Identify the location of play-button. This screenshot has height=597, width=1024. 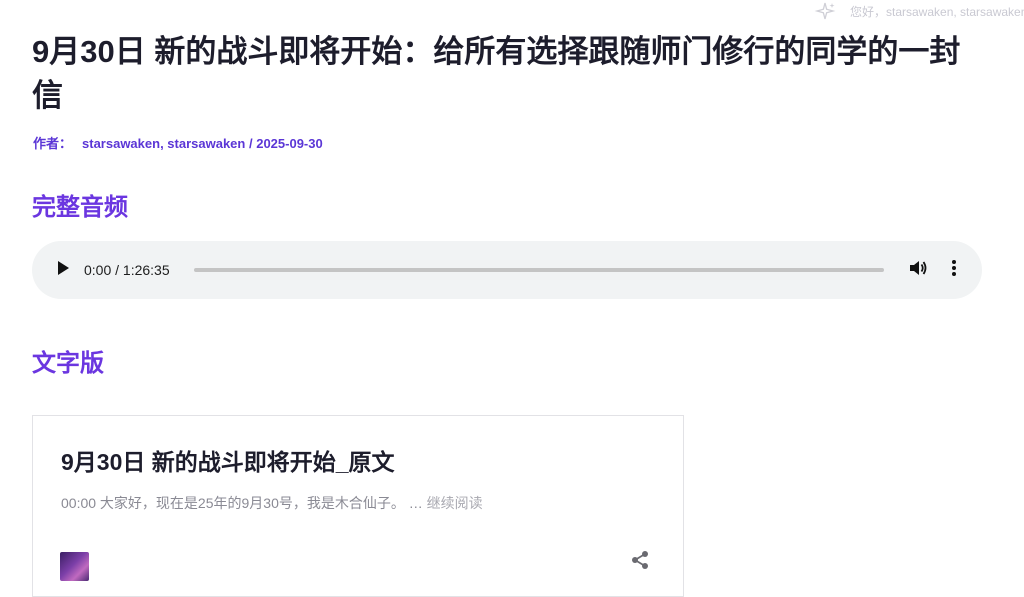
(63, 270).